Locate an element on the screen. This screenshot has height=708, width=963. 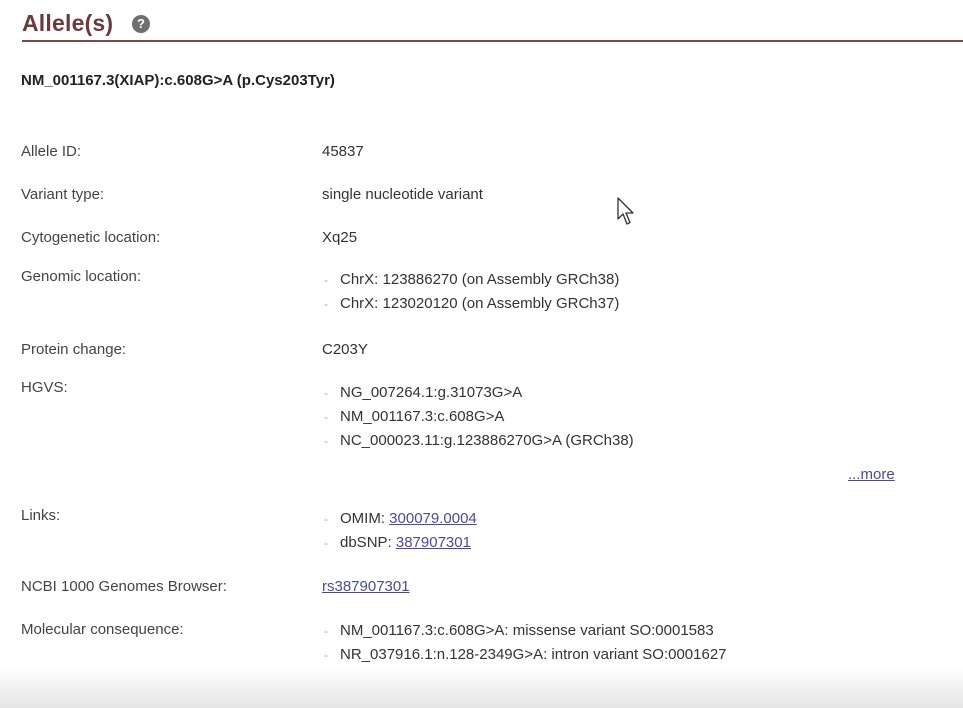
list-item: ChrX: 123886270 (on Assembly GRCh38) is located at coordinates (471, 280).